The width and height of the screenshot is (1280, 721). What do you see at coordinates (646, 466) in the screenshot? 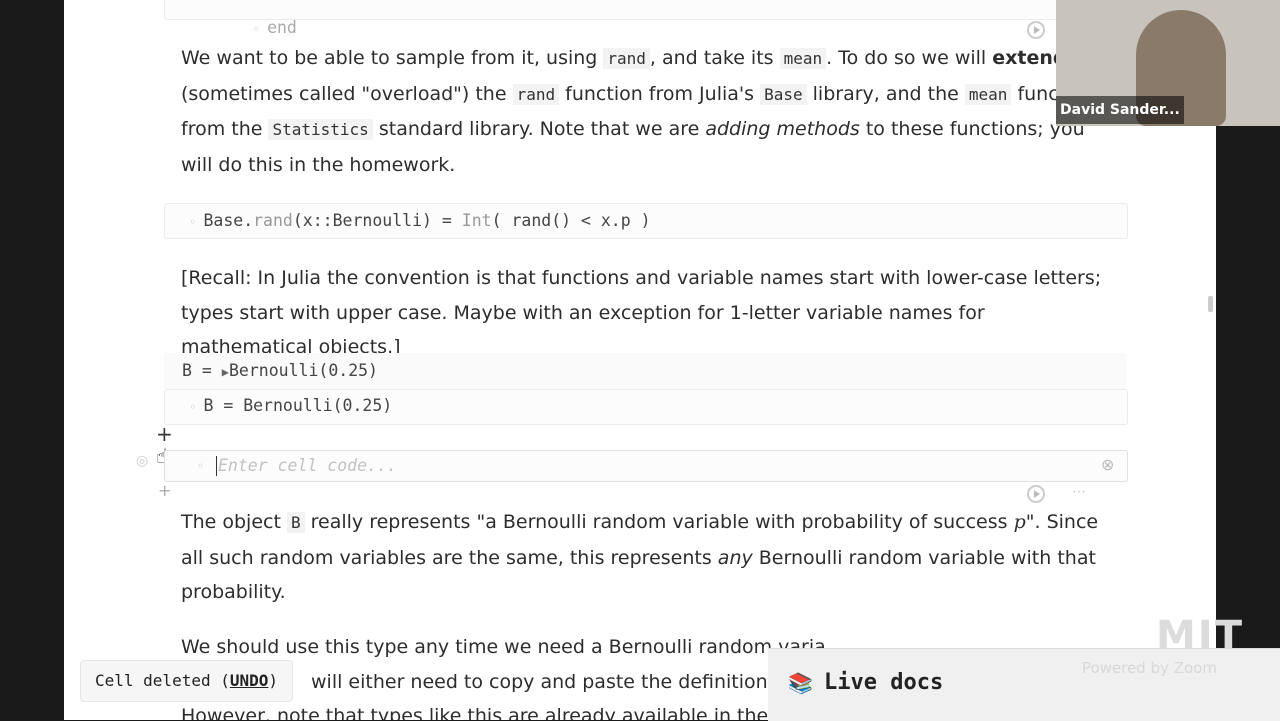
I see `empty-code-cell: ◦ Enter cell code... ⊗` at bounding box center [646, 466].